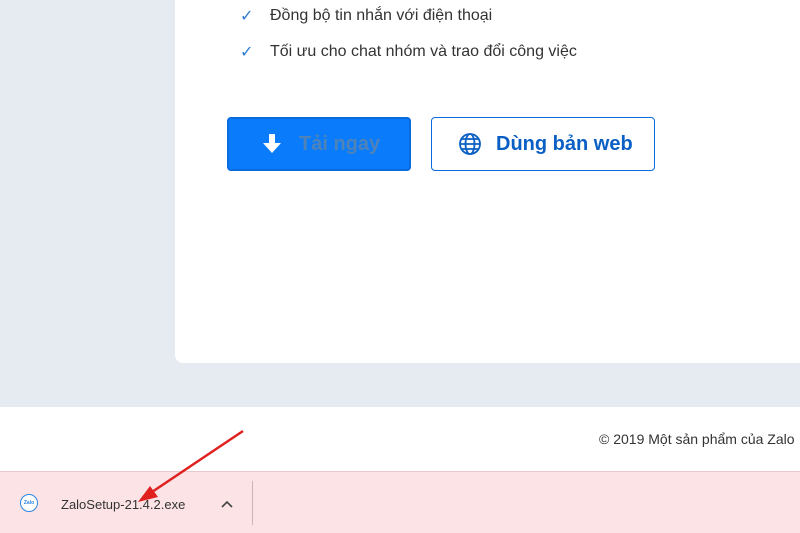 This screenshot has height=533, width=800. I want to click on use-web-version-button: Dùng bản web, so click(543, 144).